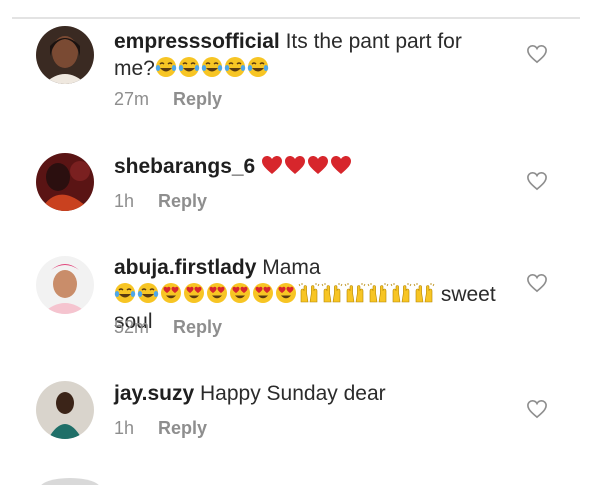 Image resolution: width=600 pixels, height=485 pixels. Describe the element at coordinates (168, 99) in the screenshot. I see `comment-meta: 27m Reply` at that location.